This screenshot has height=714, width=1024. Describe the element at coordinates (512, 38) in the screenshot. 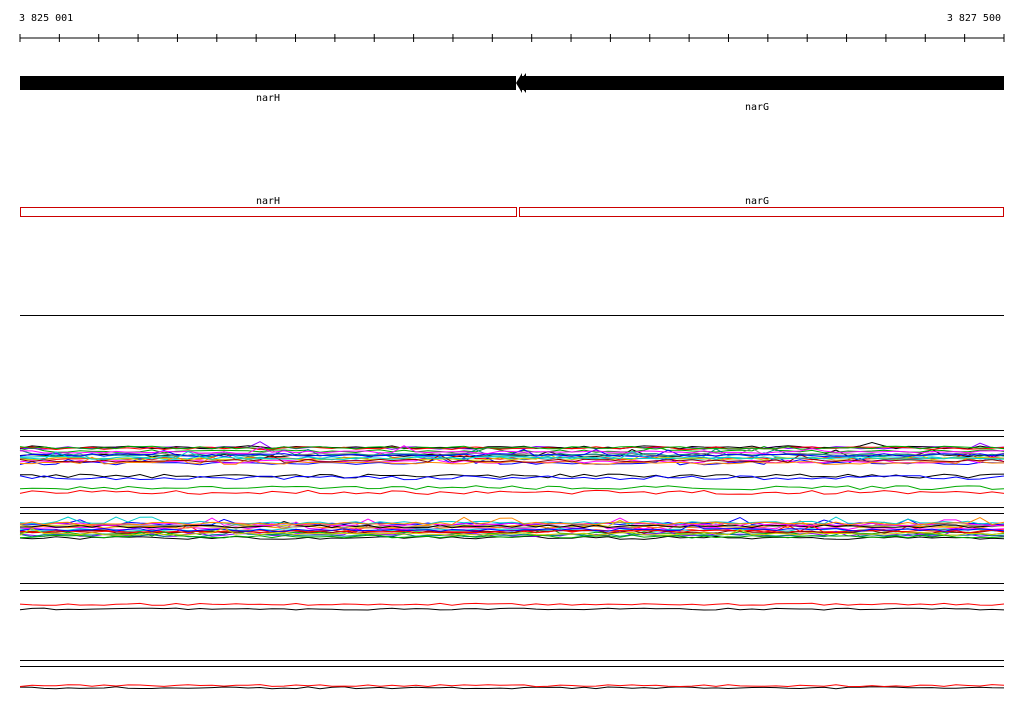

I see `coordinate-ruler` at that location.